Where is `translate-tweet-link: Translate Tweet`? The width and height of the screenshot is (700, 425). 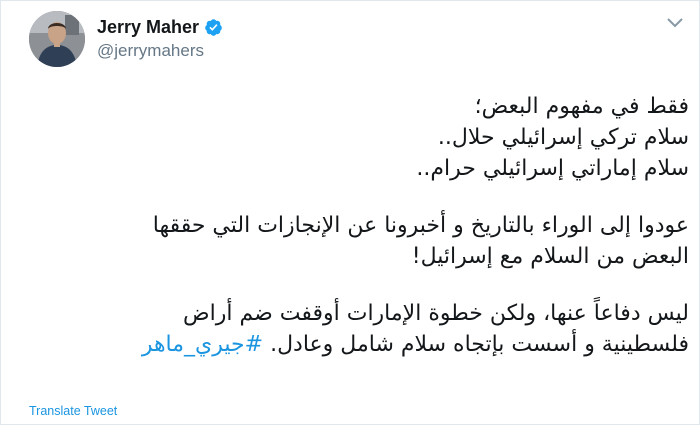
translate-tweet-link: Translate Tweet is located at coordinates (73, 411).